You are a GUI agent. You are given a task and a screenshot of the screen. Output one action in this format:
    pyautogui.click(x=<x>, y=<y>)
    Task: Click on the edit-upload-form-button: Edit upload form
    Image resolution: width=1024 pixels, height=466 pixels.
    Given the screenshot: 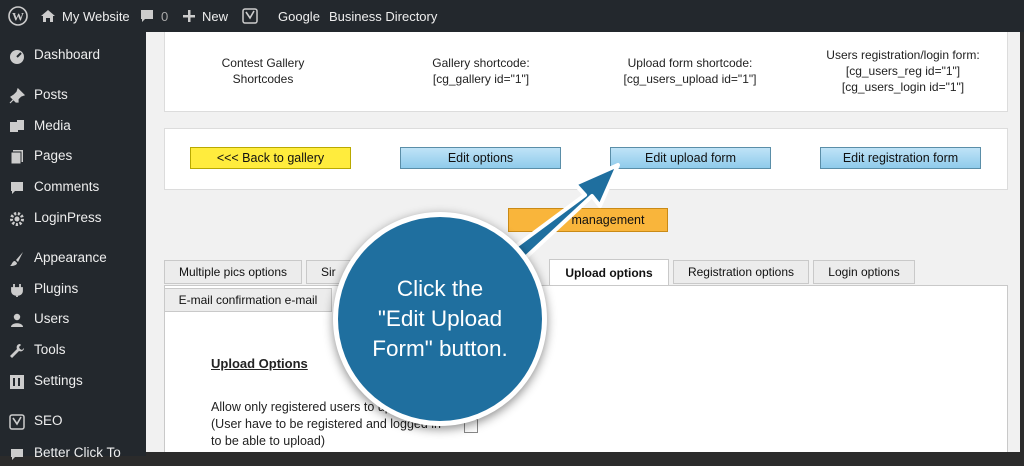 What is the action you would take?
    pyautogui.click(x=690, y=158)
    